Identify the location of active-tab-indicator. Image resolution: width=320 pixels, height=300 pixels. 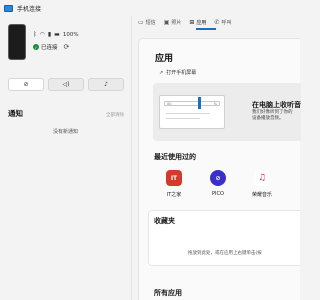
(206, 29).